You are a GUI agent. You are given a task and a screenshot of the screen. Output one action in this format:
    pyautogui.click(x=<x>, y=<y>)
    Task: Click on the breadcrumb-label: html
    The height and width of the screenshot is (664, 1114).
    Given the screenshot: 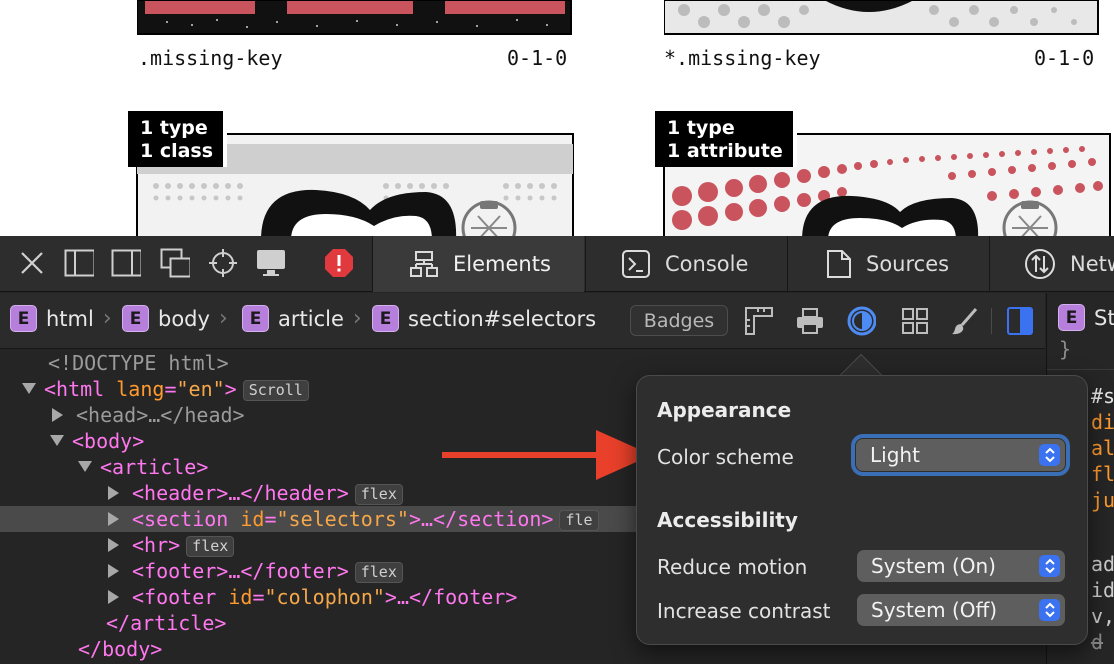 What is the action you would take?
    pyautogui.click(x=70, y=318)
    